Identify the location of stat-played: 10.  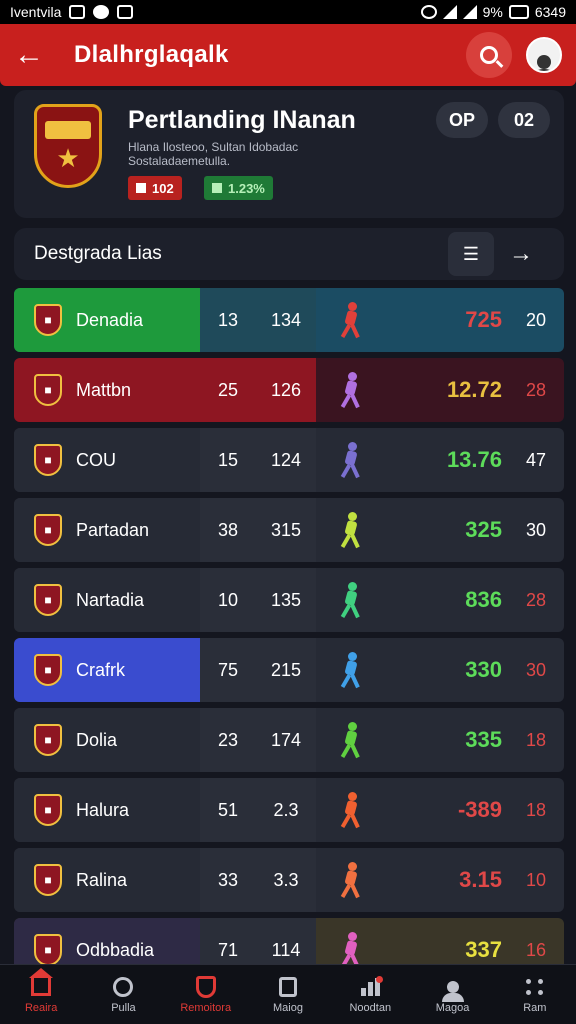
(228, 599).